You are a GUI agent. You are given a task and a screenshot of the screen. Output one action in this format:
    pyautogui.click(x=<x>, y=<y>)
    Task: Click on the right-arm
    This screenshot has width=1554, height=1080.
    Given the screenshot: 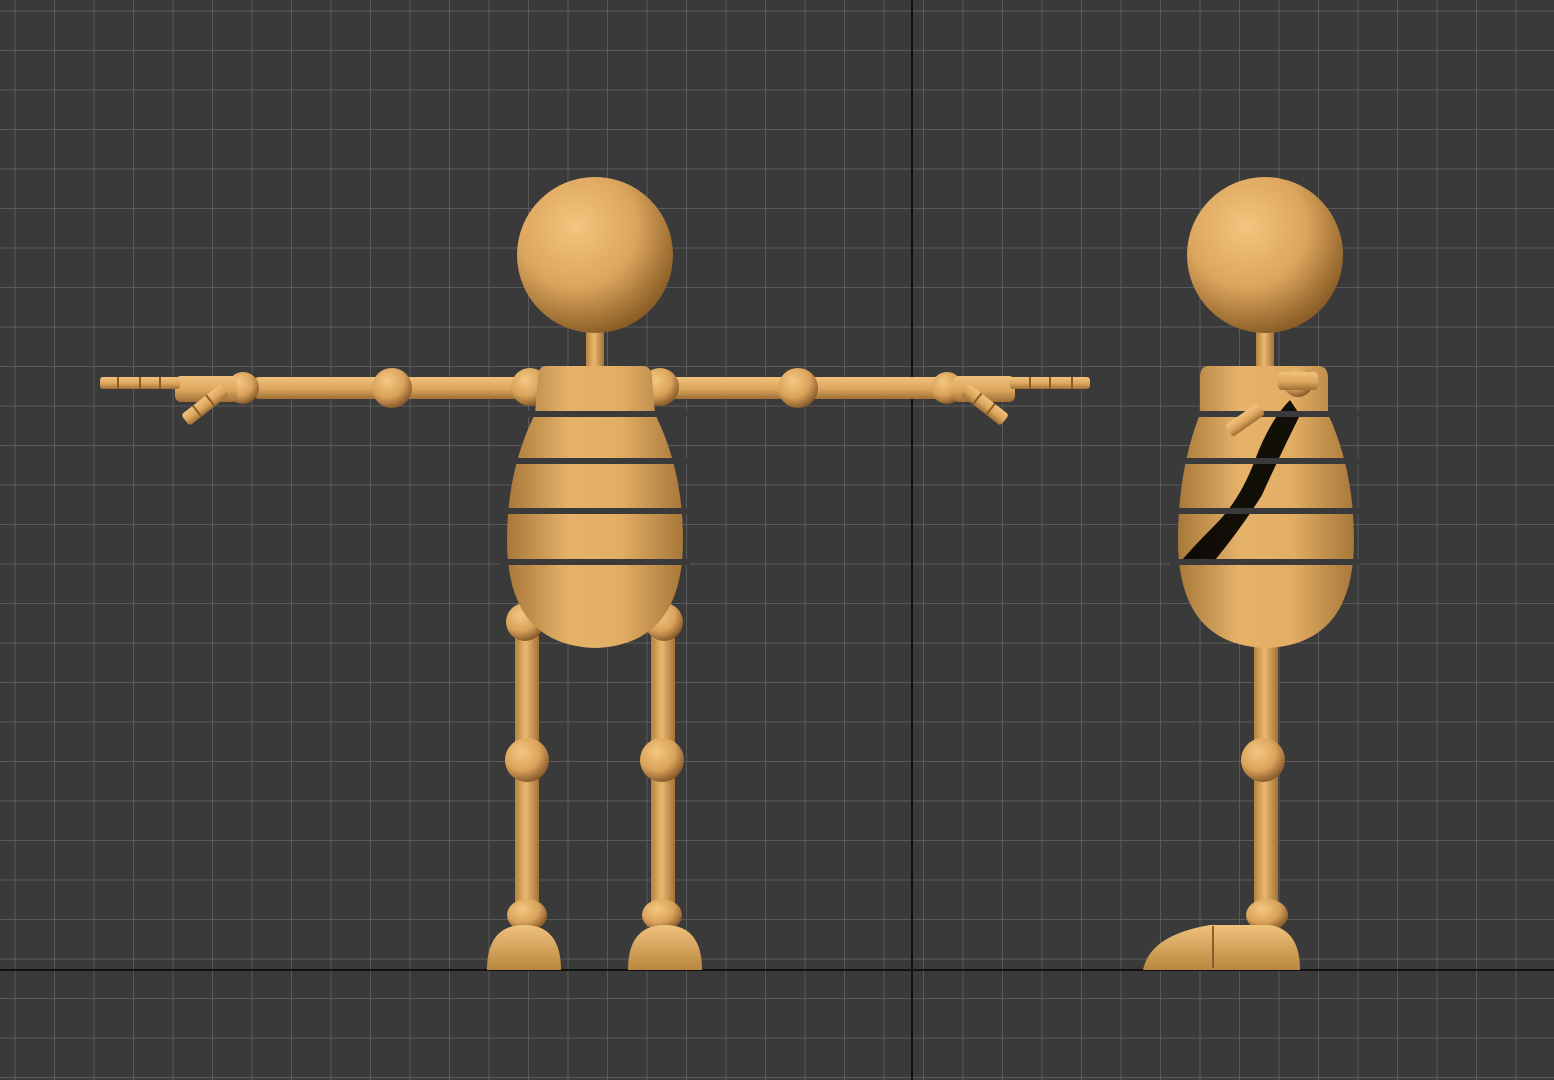 What is the action you would take?
    pyautogui.click(x=875, y=396)
    